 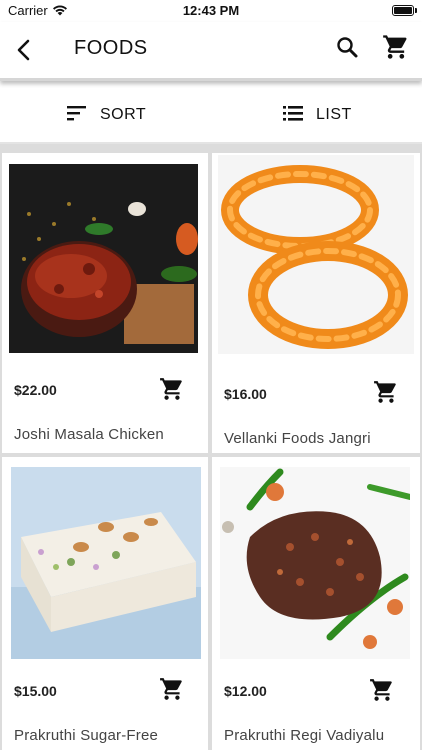 I want to click on list-view-button: LIST, so click(x=317, y=115).